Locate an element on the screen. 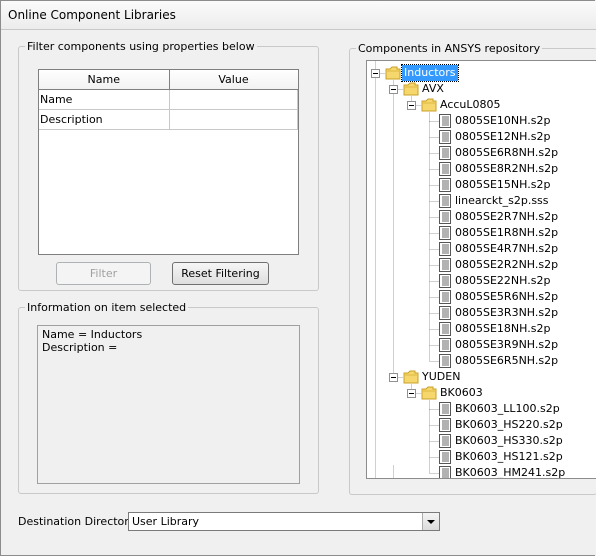 This screenshot has width=596, height=556. info-line-description: Description = is located at coordinates (80, 347).